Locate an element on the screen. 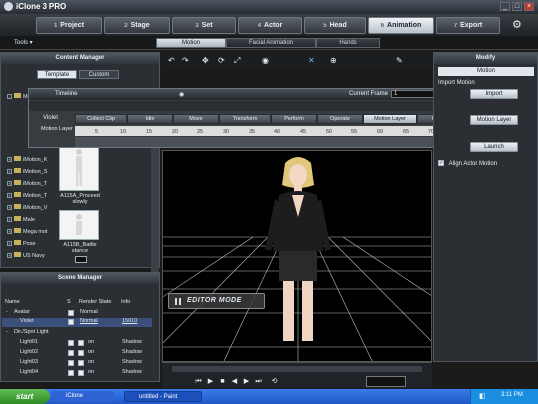 The height and width of the screenshot is (404, 538). launch-button: Launch is located at coordinates (494, 147).